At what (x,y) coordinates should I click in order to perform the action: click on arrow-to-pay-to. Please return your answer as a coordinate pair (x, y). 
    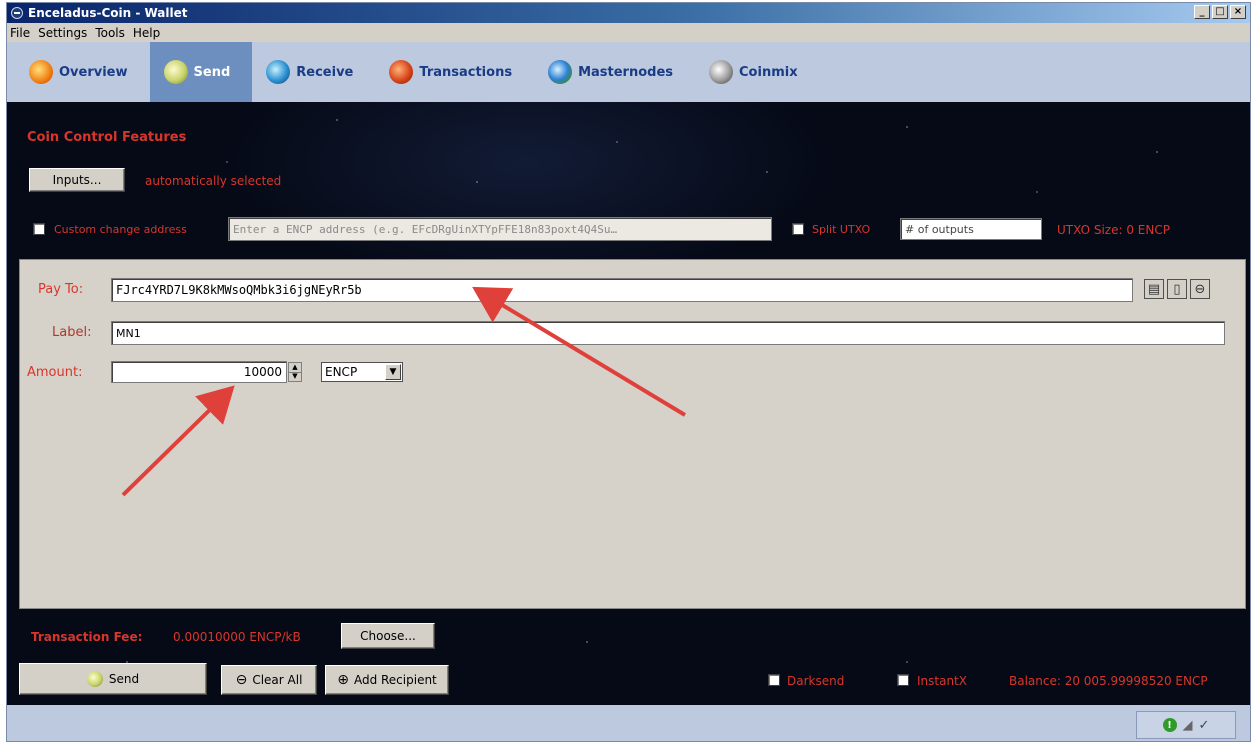
    Looking at the image, I should click on (579, 351).